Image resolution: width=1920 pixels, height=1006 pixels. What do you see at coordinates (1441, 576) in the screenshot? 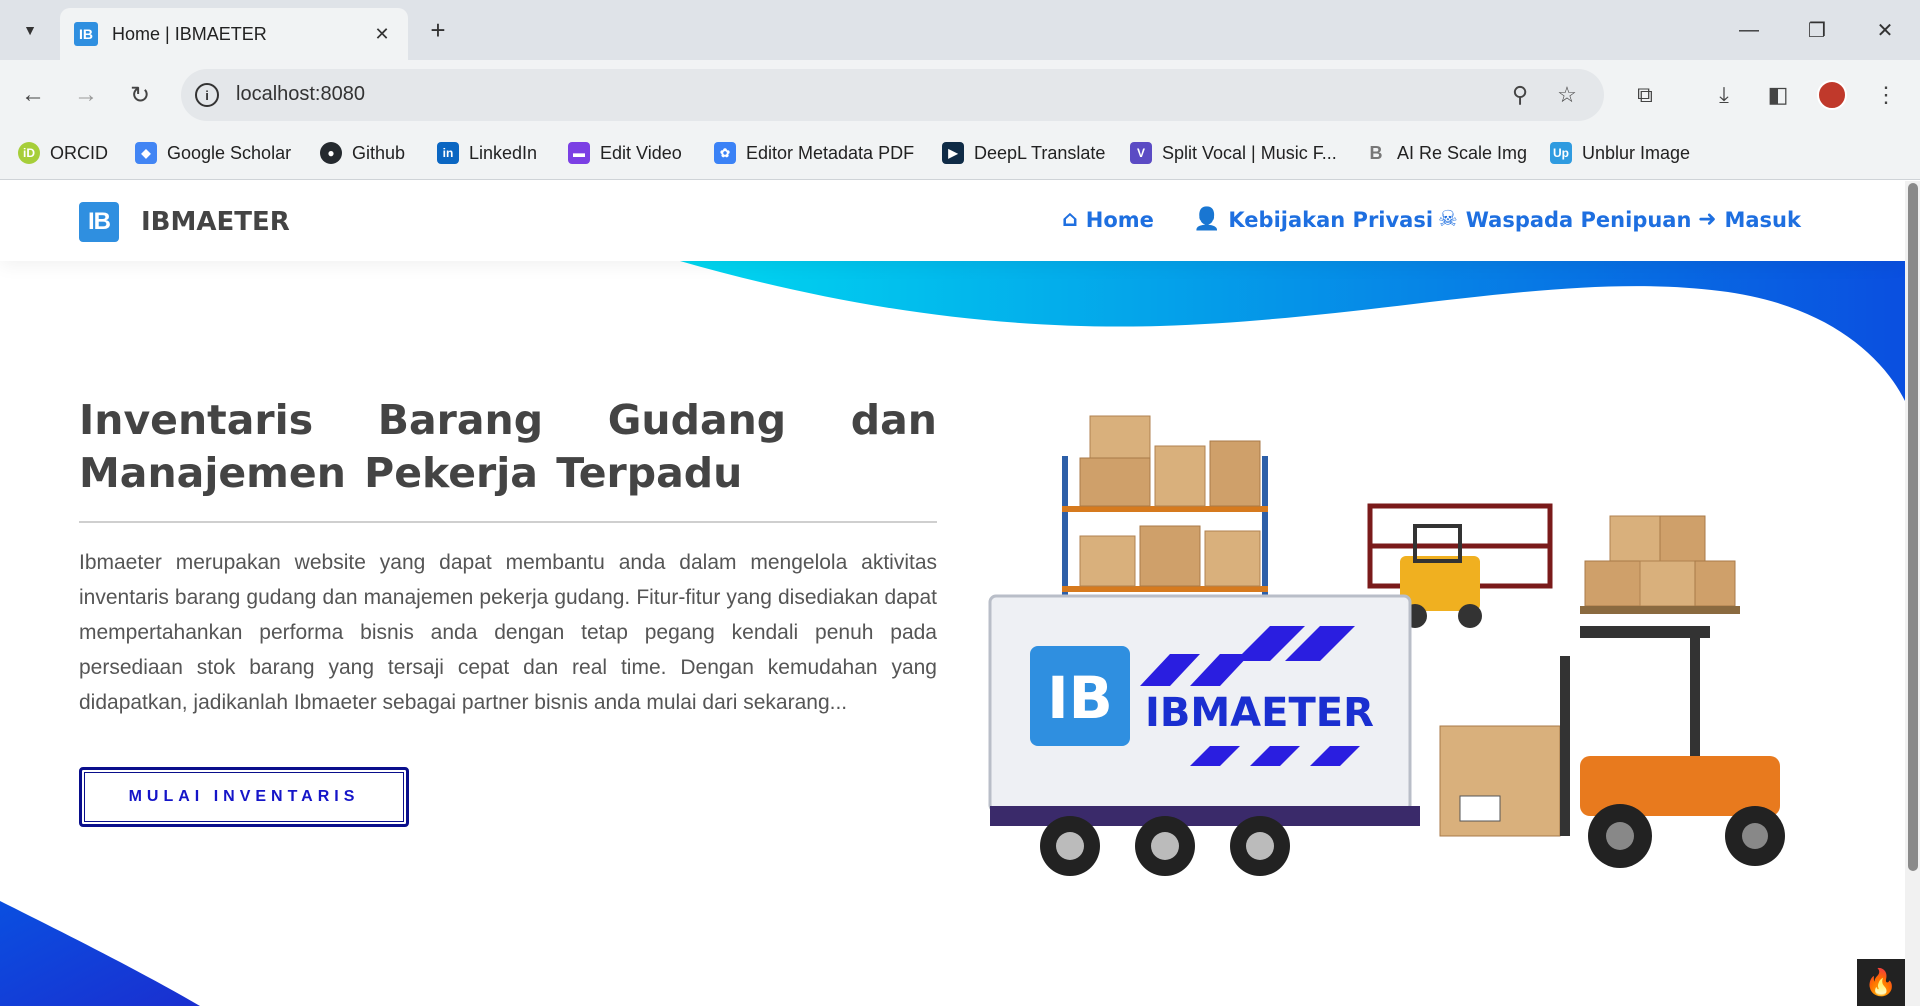
I see `small-forklift-image` at bounding box center [1441, 576].